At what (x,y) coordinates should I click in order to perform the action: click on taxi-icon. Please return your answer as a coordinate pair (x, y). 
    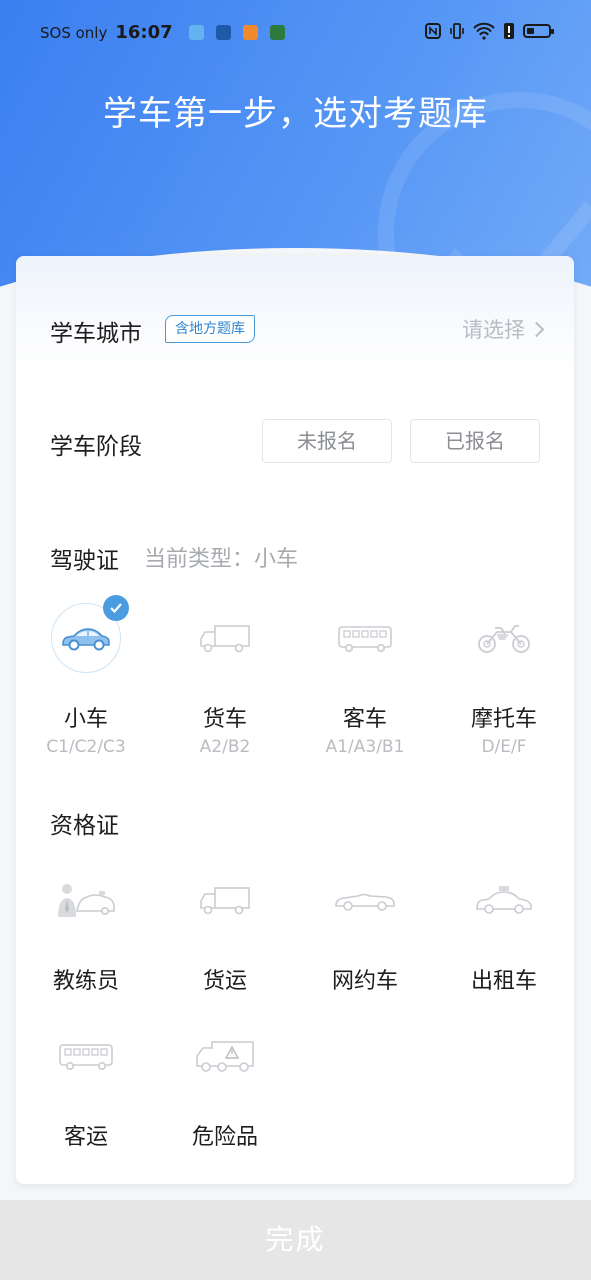
    Looking at the image, I should click on (504, 900).